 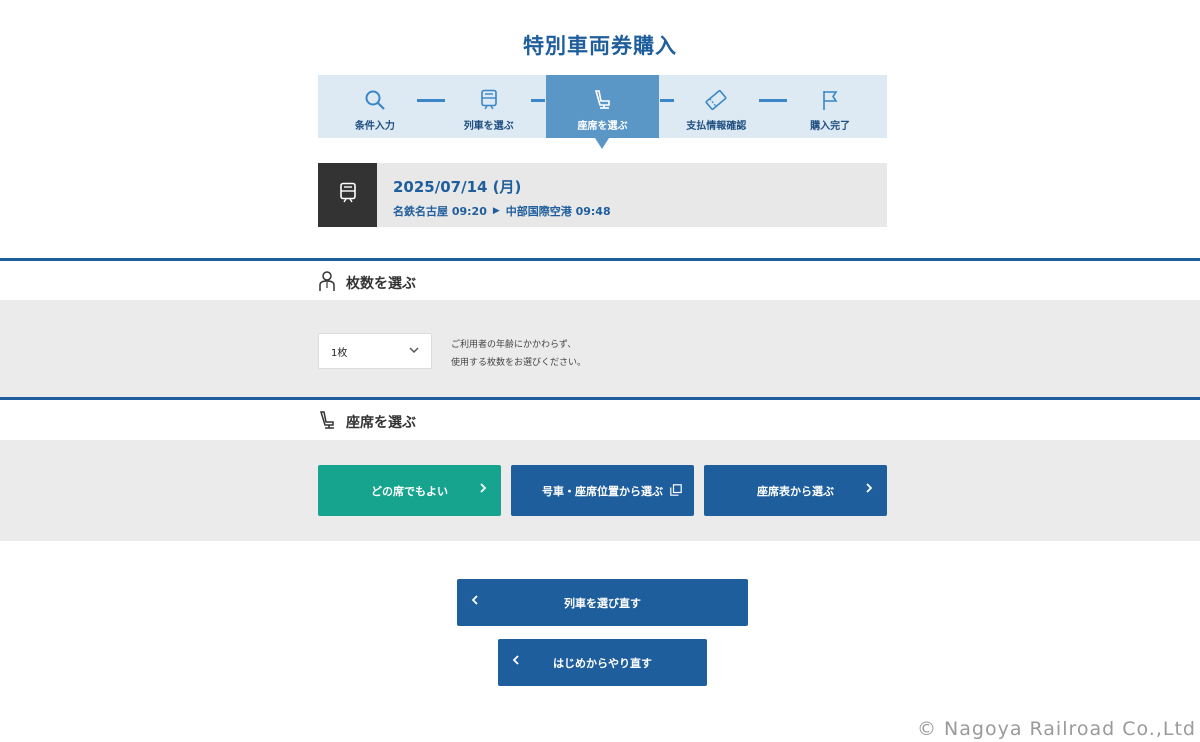 I want to click on tickets-section-heading: 枚数を選ぶ, so click(x=367, y=283).